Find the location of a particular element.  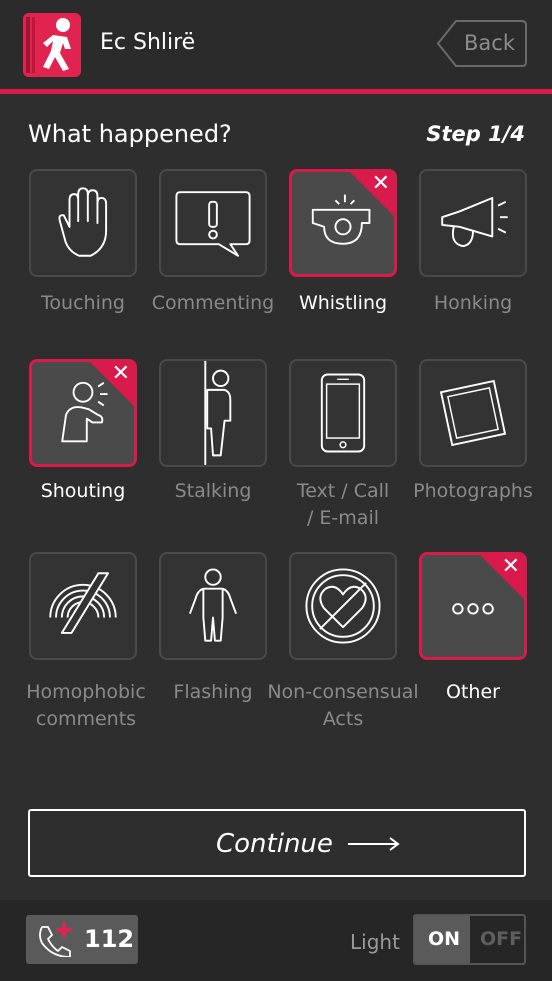

option-label-photographs: Photographs is located at coordinates (473, 491).